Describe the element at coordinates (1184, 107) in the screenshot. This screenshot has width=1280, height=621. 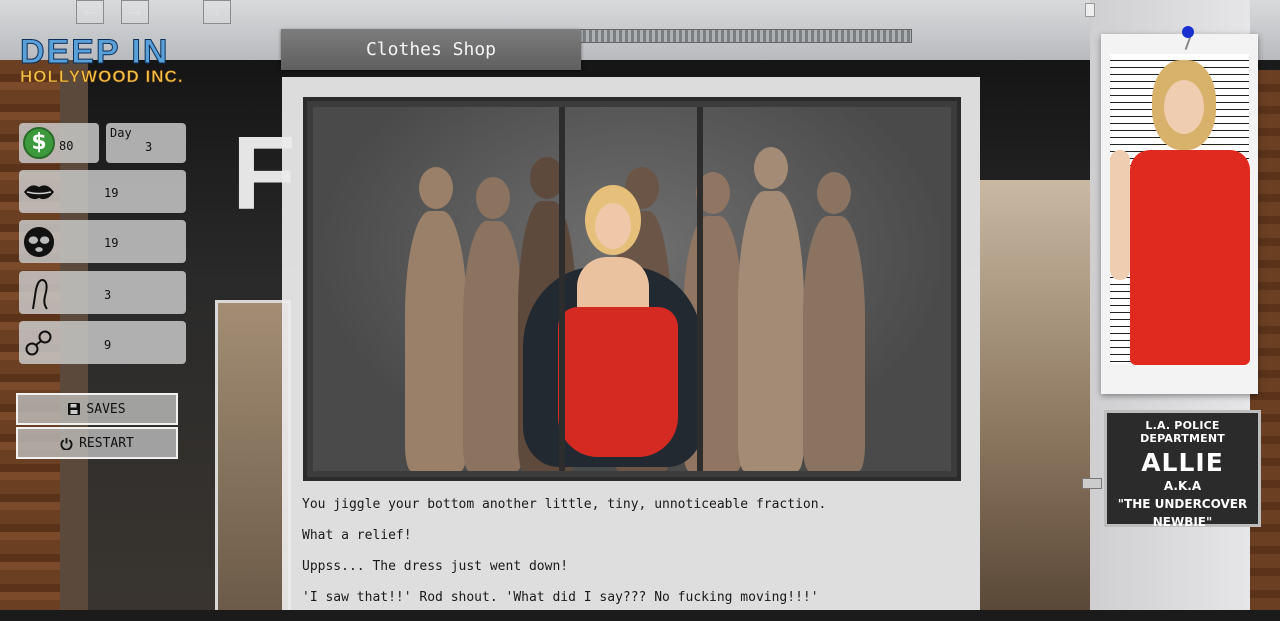
I see `character-face` at that location.